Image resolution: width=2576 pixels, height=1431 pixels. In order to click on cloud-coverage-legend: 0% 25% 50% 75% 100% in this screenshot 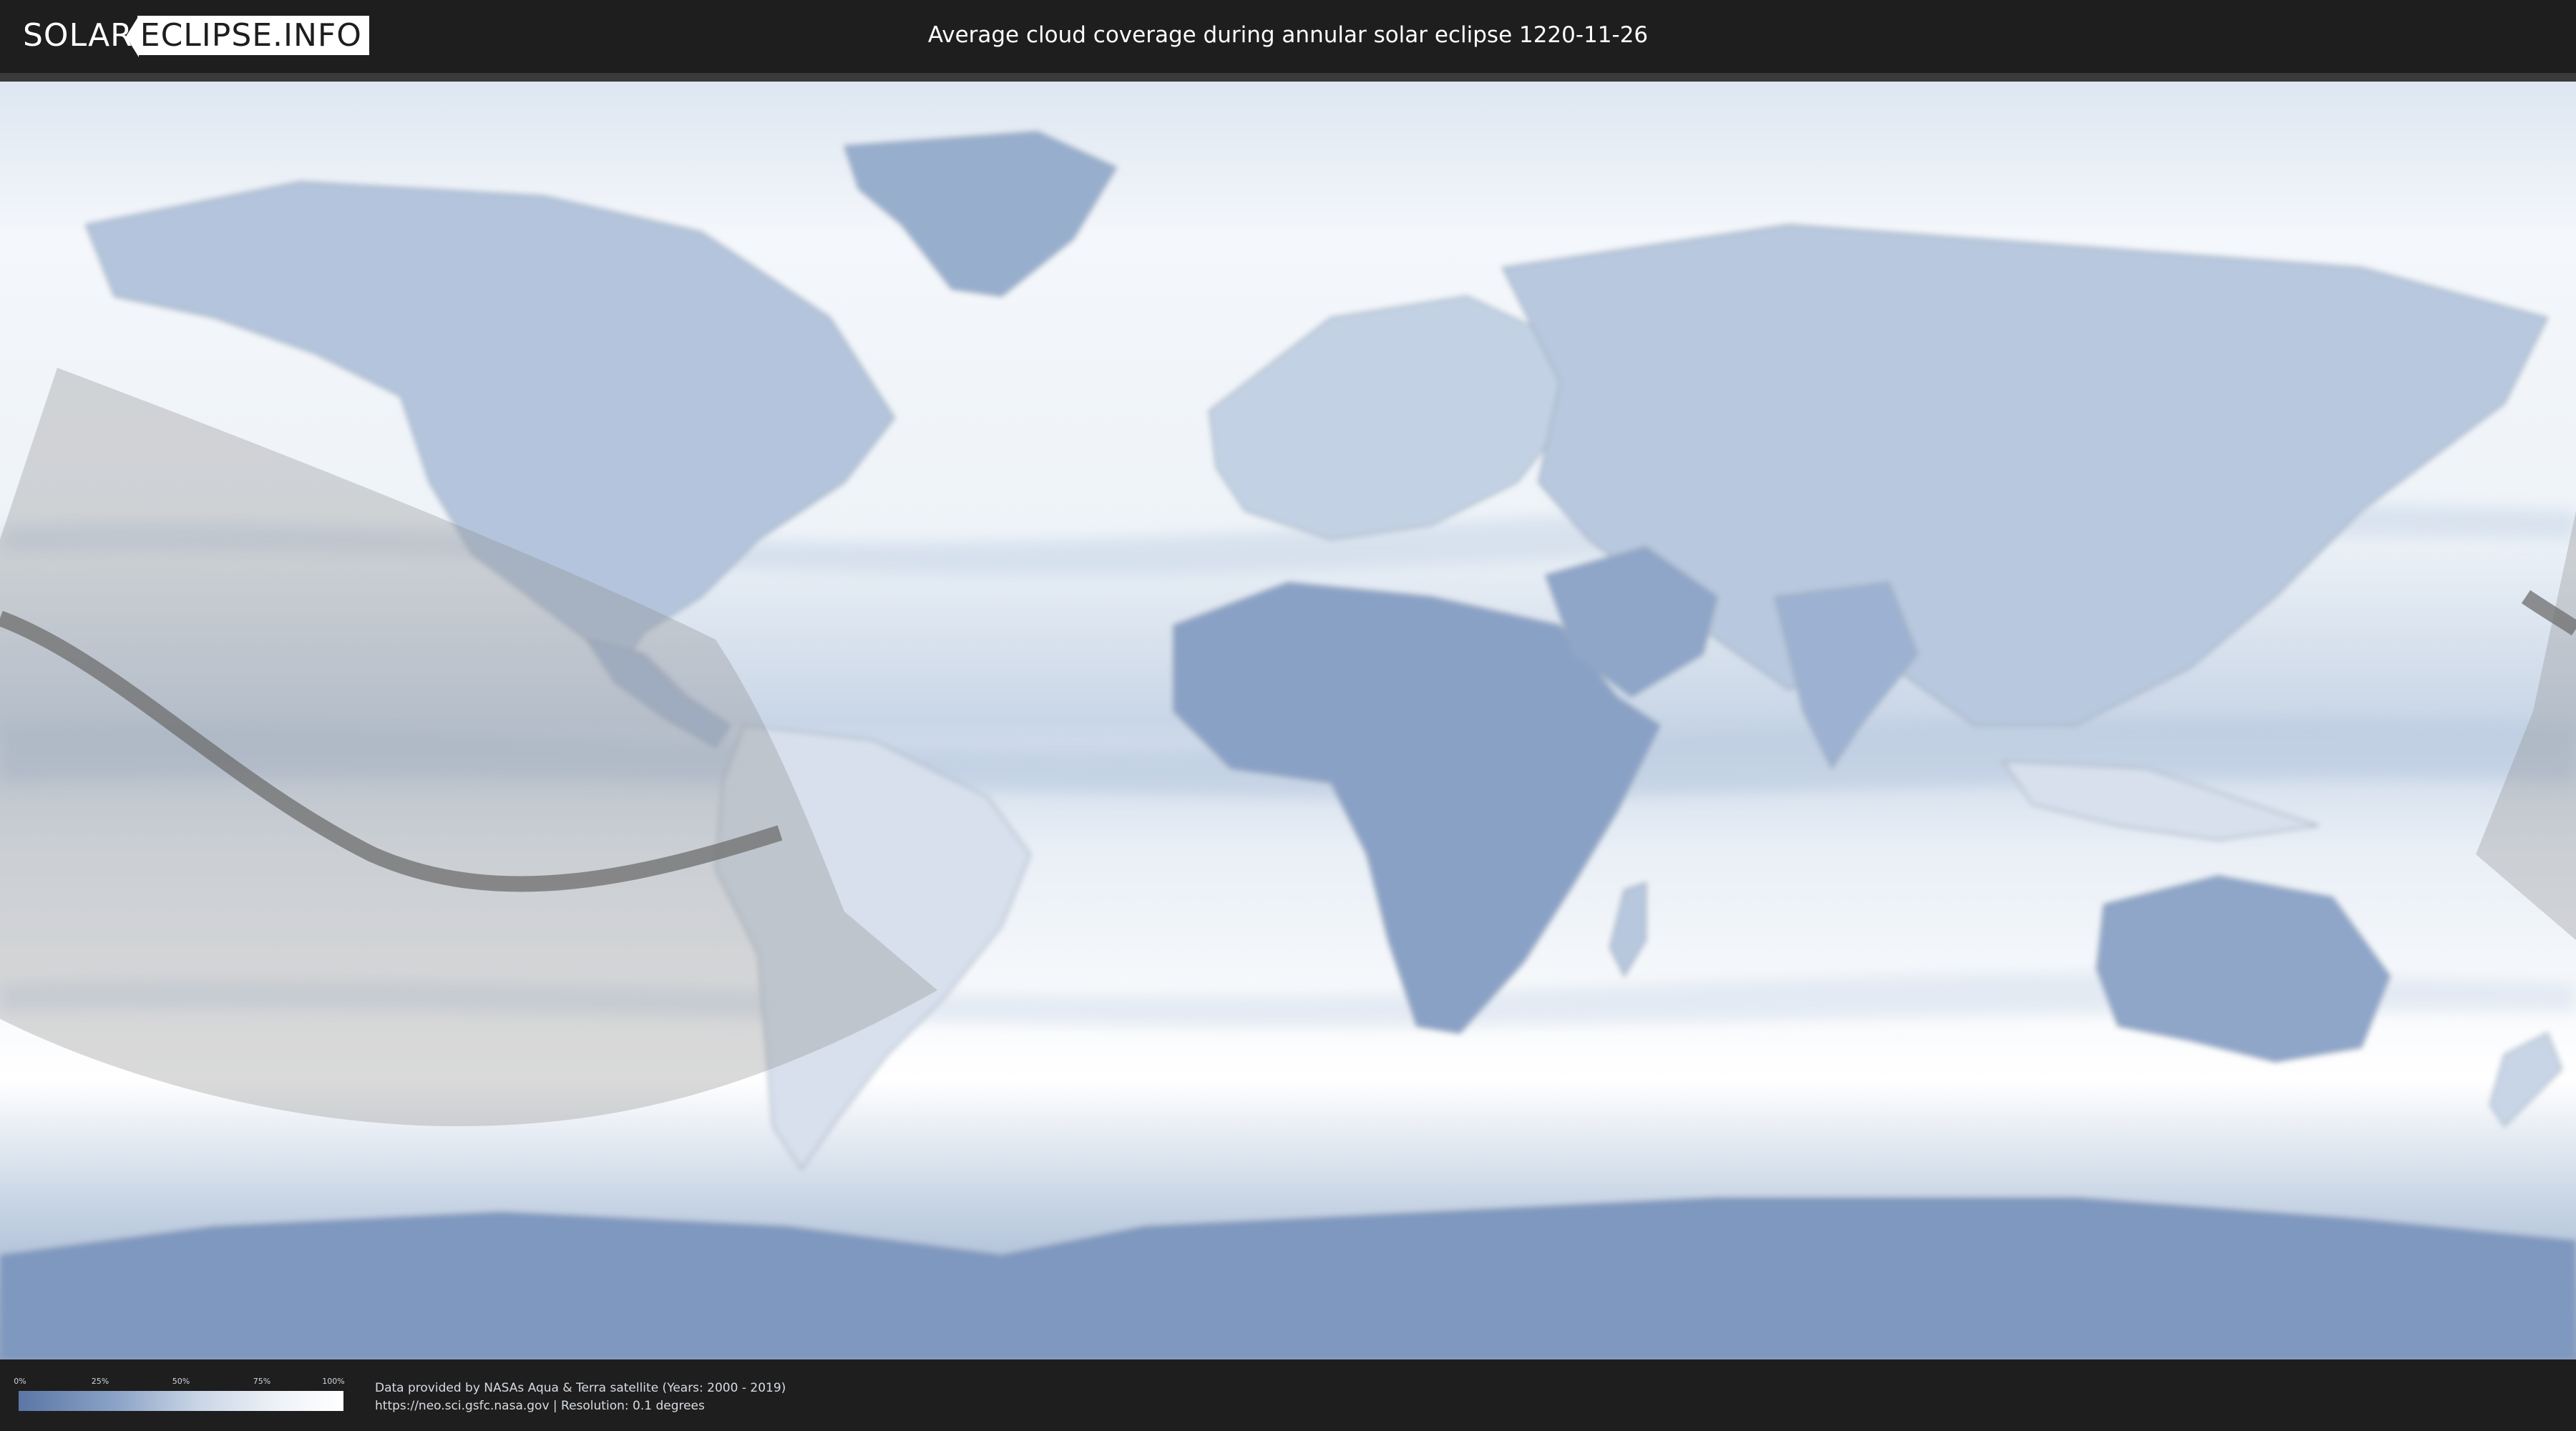, I will do `click(179, 1395)`.